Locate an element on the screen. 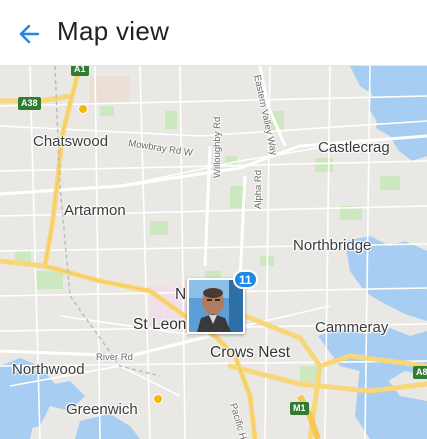 The width and height of the screenshot is (427, 439). suburb-label-greenwich: Greenwich is located at coordinates (102, 409).